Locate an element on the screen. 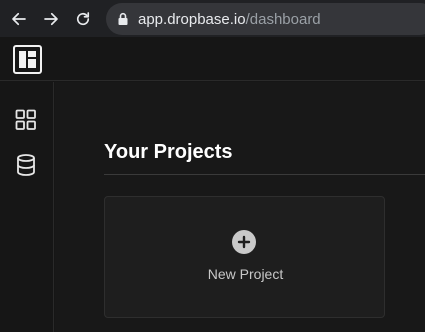 Image resolution: width=425 pixels, height=332 pixels. database-icon is located at coordinates (26, 165).